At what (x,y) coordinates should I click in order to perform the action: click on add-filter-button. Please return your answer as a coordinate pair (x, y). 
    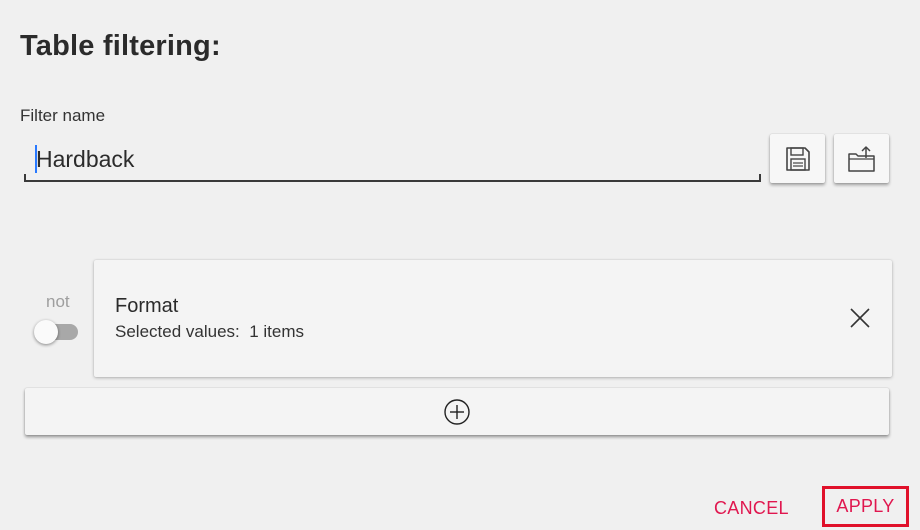
    Looking at the image, I should click on (457, 411).